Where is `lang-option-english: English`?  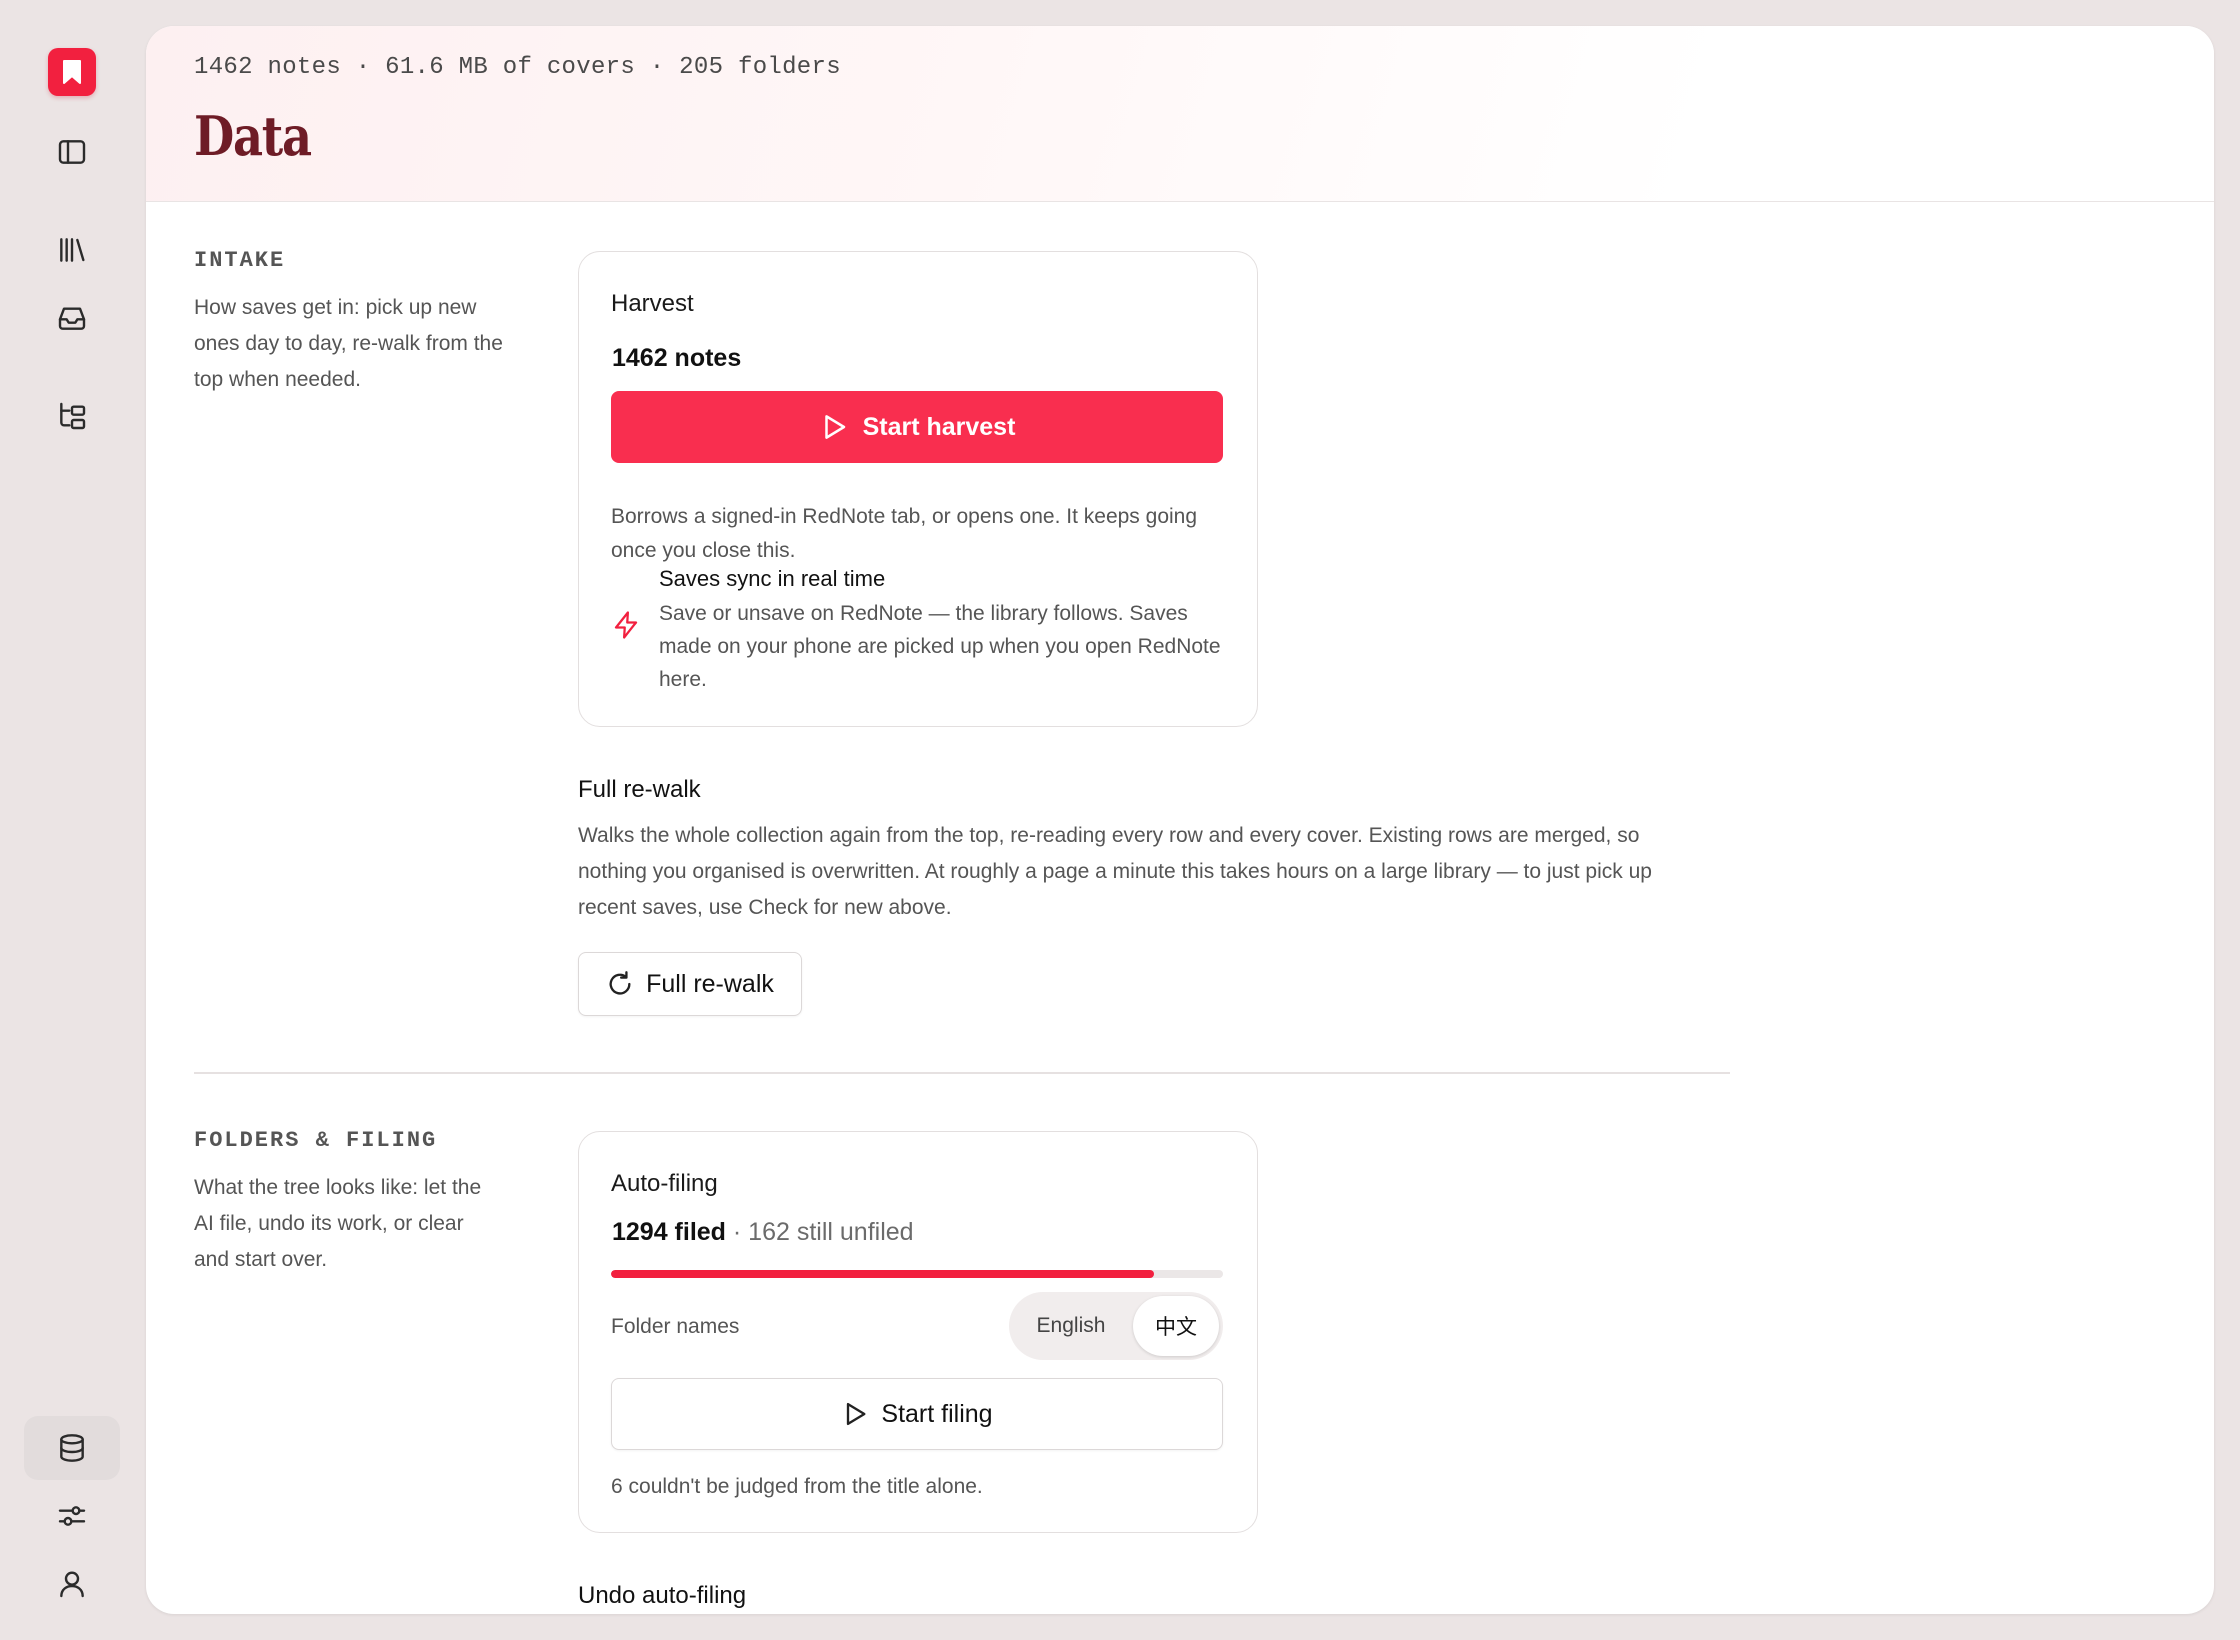
lang-option-english: English is located at coordinates (1071, 1326).